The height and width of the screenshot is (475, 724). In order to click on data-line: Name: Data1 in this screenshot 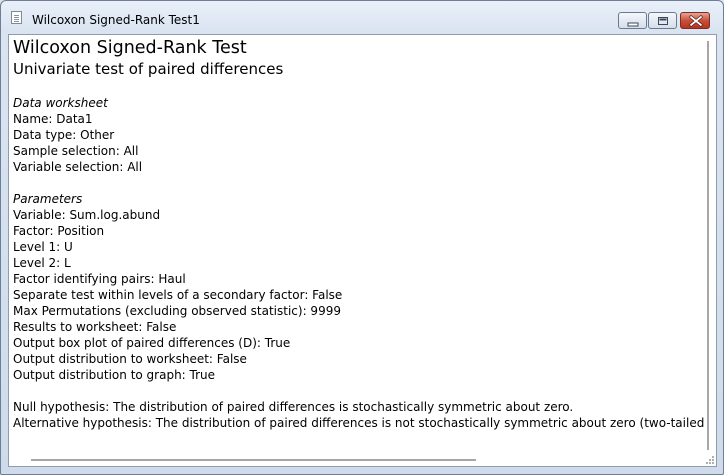, I will do `click(53, 119)`.